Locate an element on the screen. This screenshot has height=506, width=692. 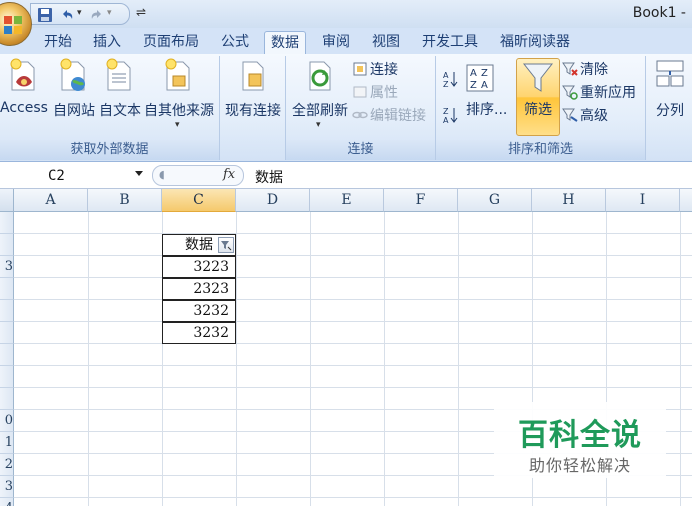
filter-funnel-icon is located at coordinates (538, 77).